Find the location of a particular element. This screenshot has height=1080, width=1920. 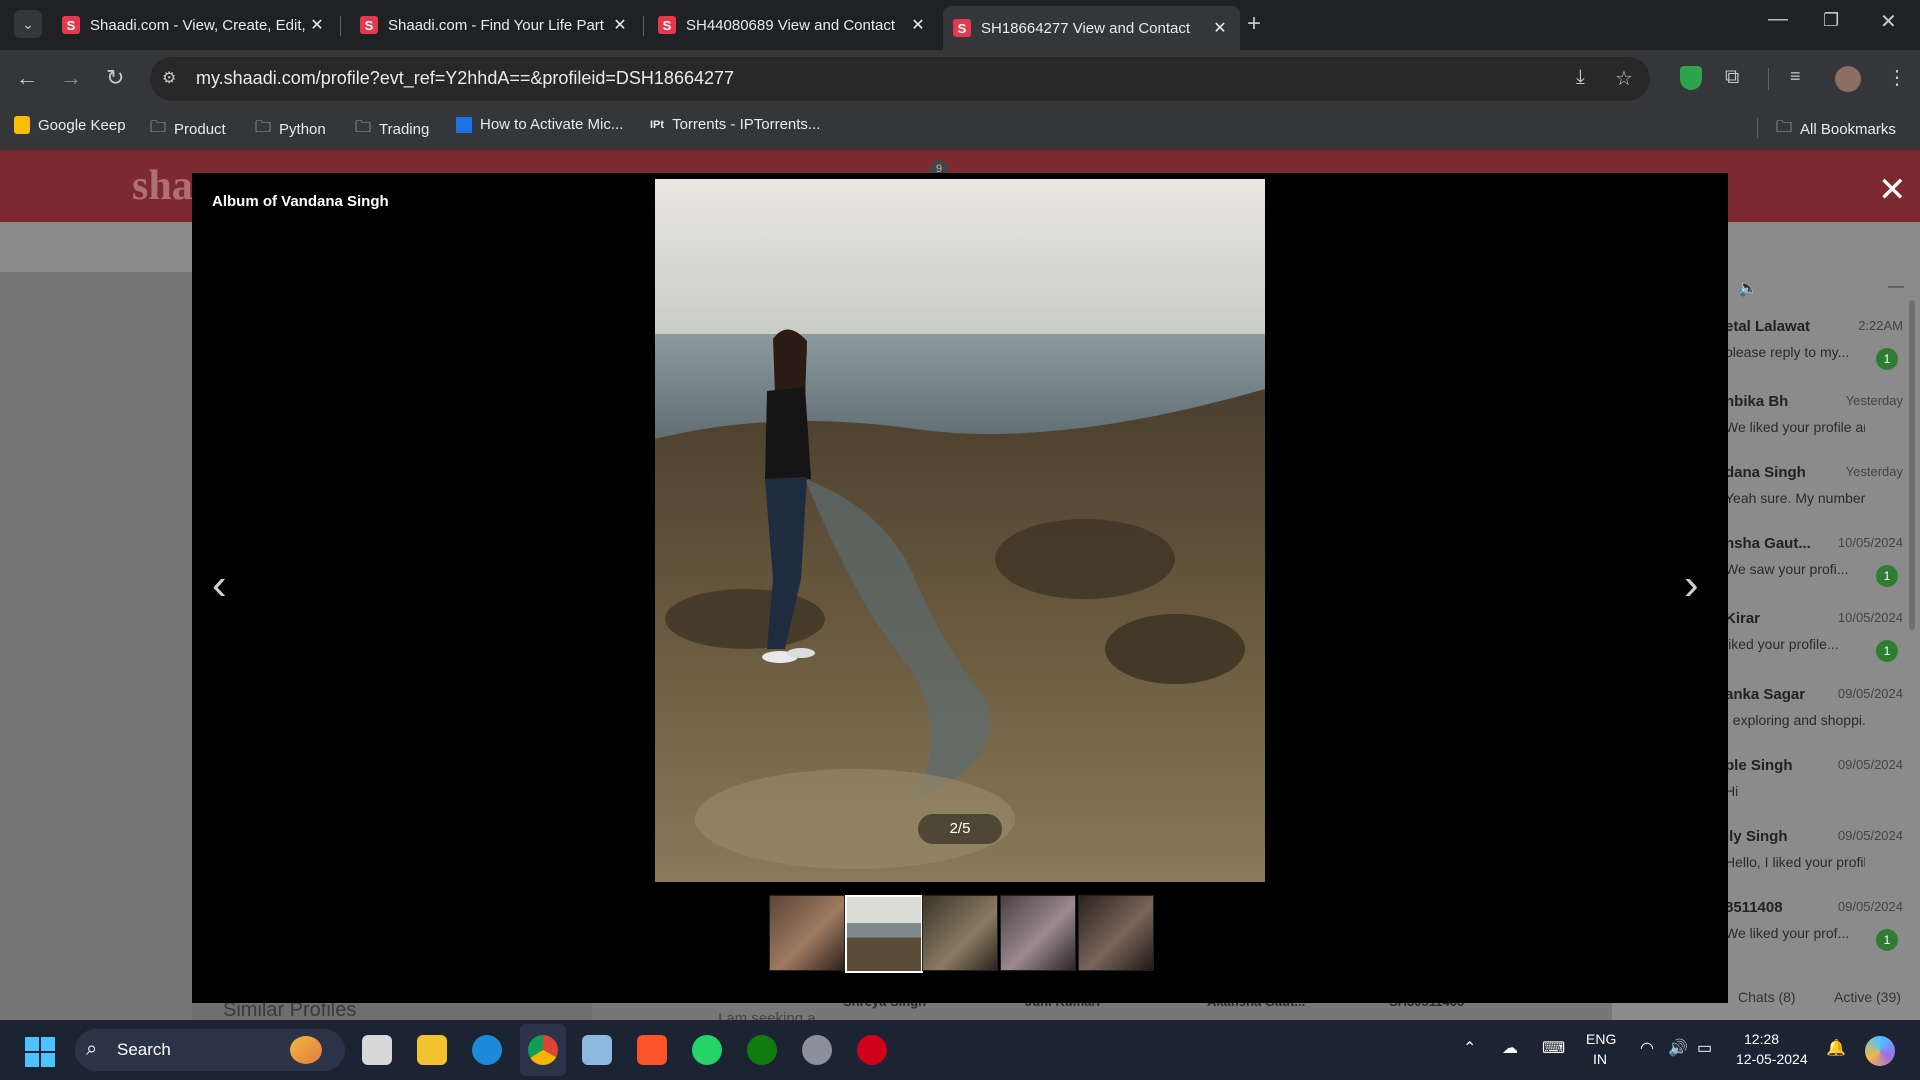

active-count-tab: Active (39) is located at coordinates (1867, 997).